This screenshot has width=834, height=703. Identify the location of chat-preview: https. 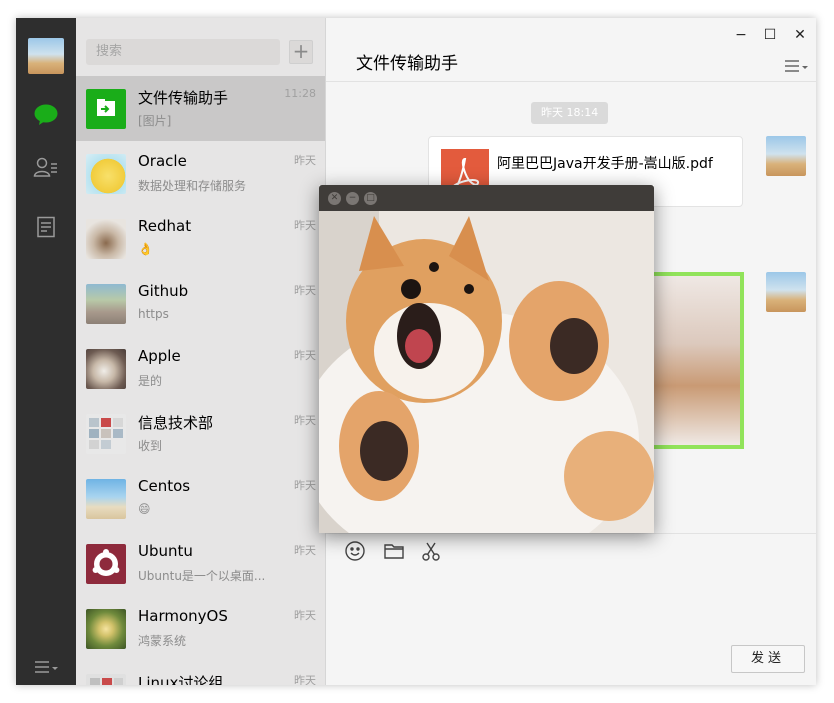
(153, 314).